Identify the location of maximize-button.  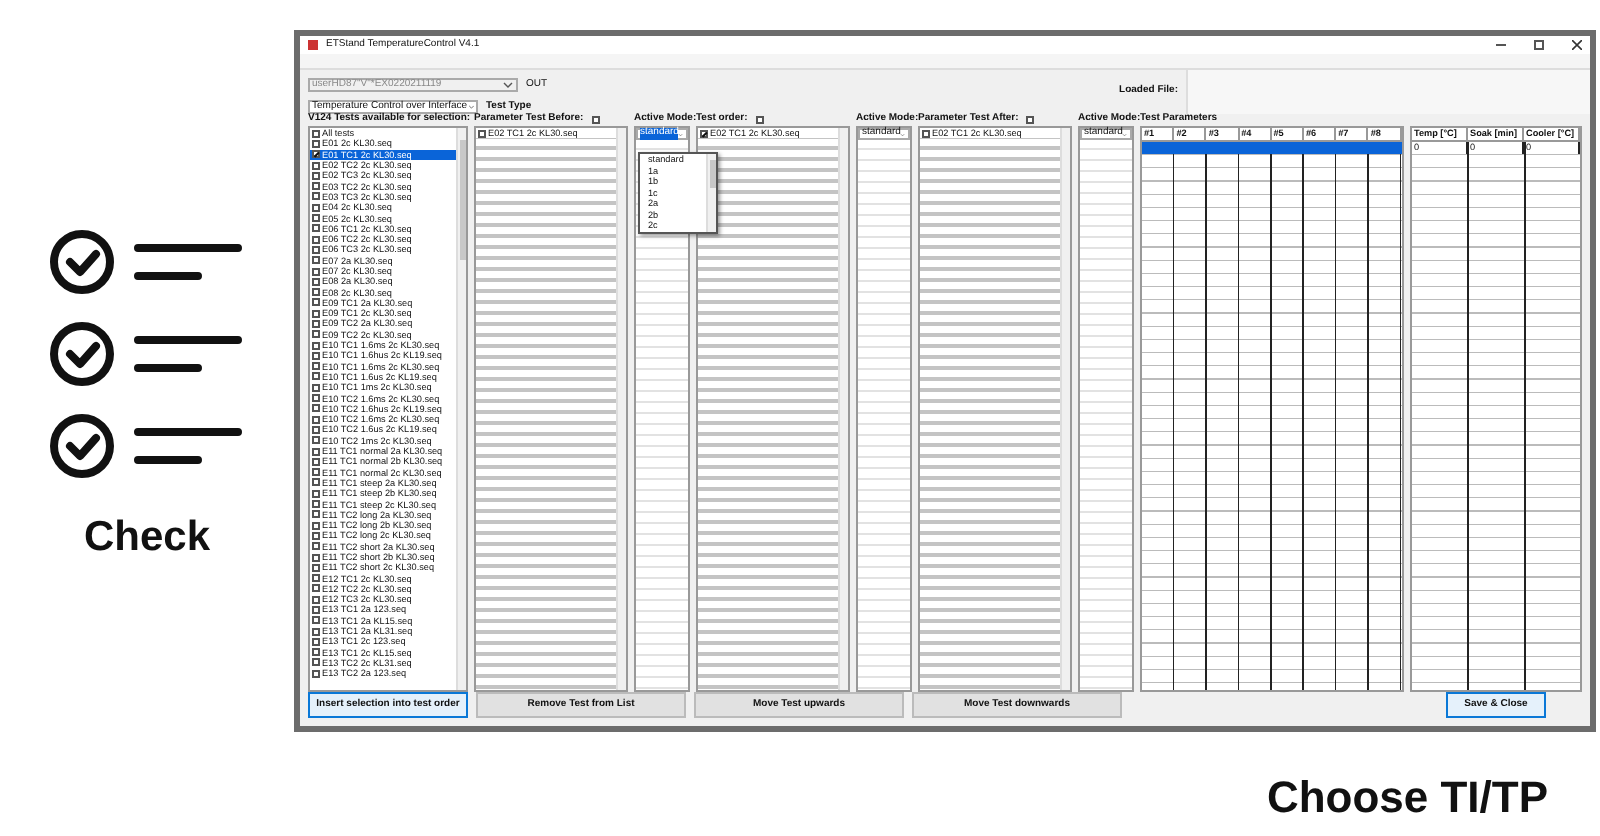
(1539, 45).